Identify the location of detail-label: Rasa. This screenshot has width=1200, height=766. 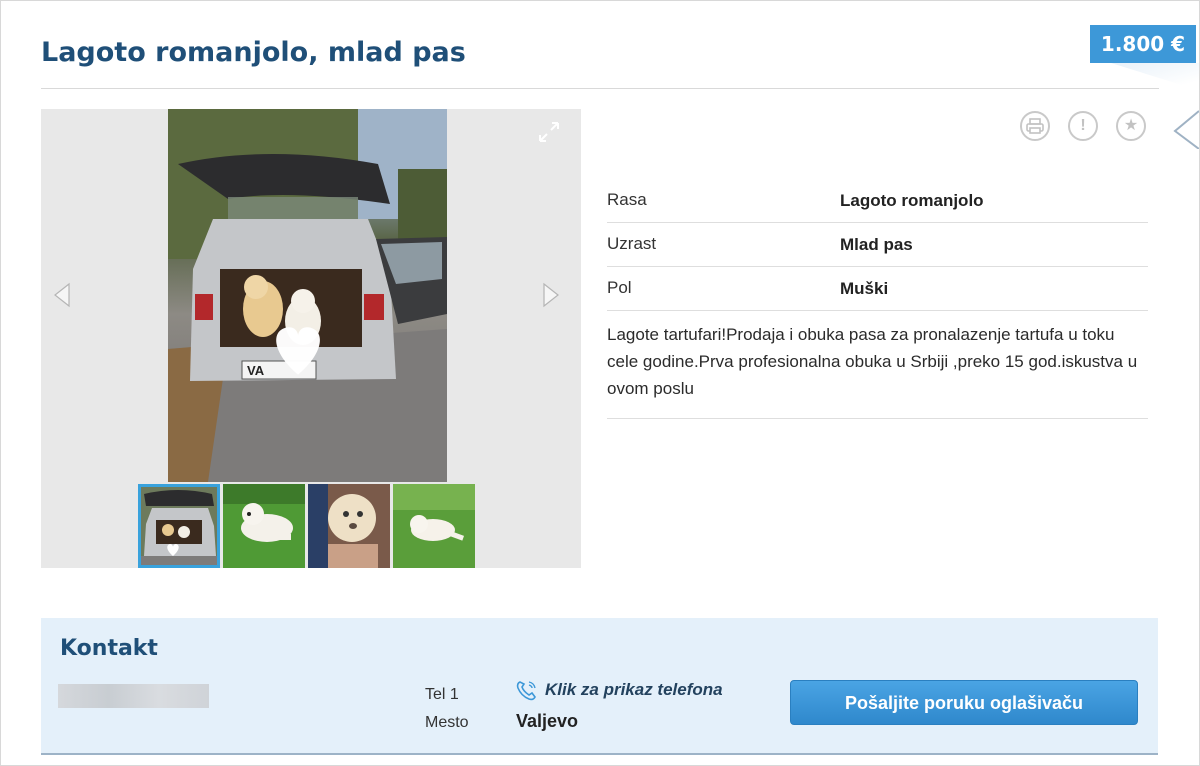
(627, 199).